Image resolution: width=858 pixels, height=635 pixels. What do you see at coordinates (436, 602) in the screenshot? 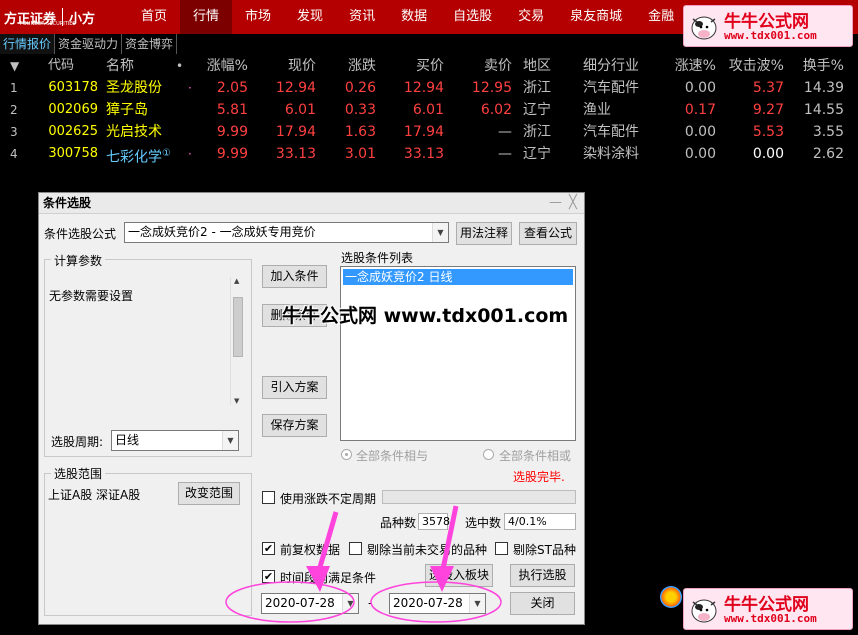
I see `highlight-ellipse-to` at bounding box center [436, 602].